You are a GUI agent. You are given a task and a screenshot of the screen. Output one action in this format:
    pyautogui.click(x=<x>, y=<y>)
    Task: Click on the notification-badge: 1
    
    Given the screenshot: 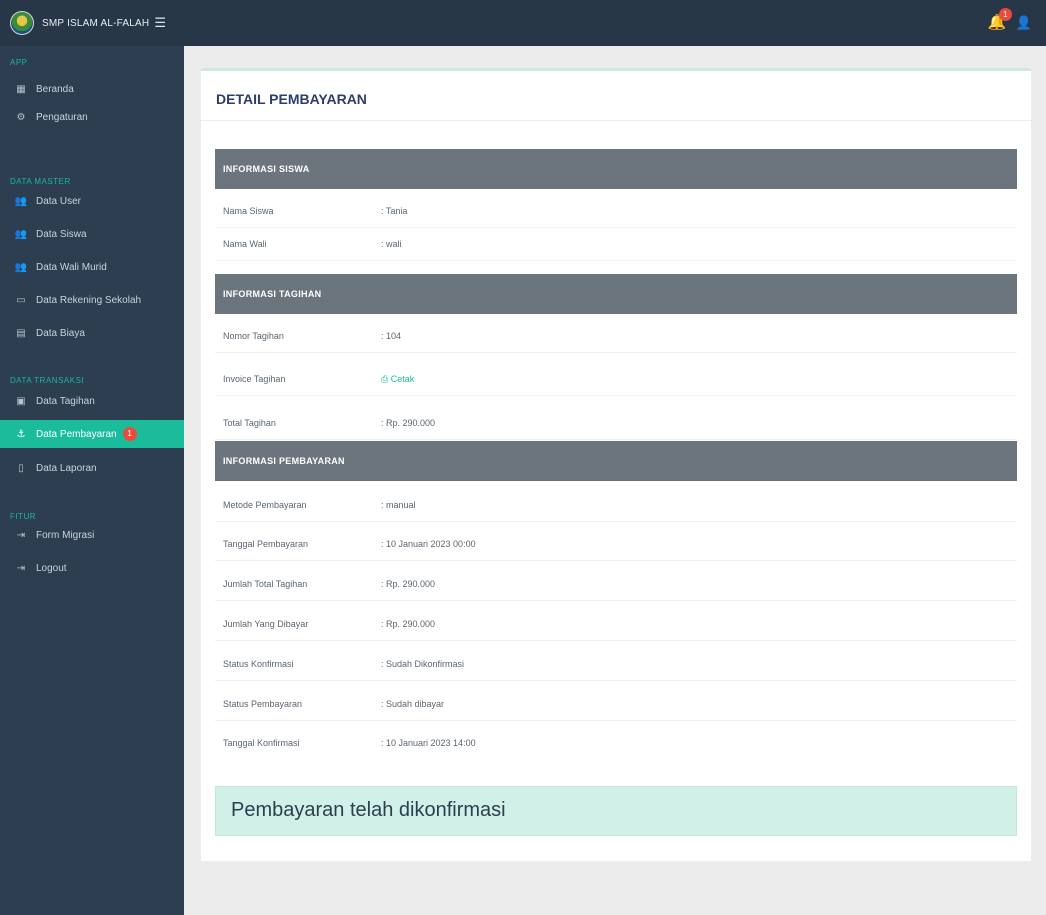 What is the action you would take?
    pyautogui.click(x=1005, y=14)
    